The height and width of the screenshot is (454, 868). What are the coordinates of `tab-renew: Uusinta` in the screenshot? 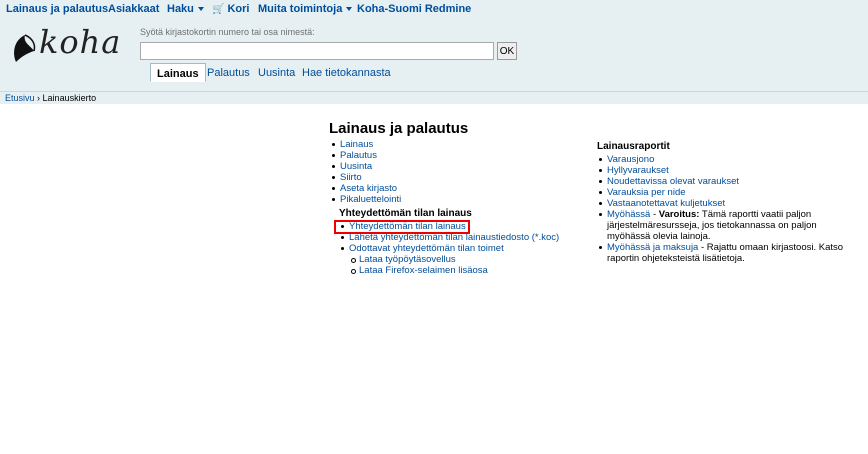 It's located at (276, 72).